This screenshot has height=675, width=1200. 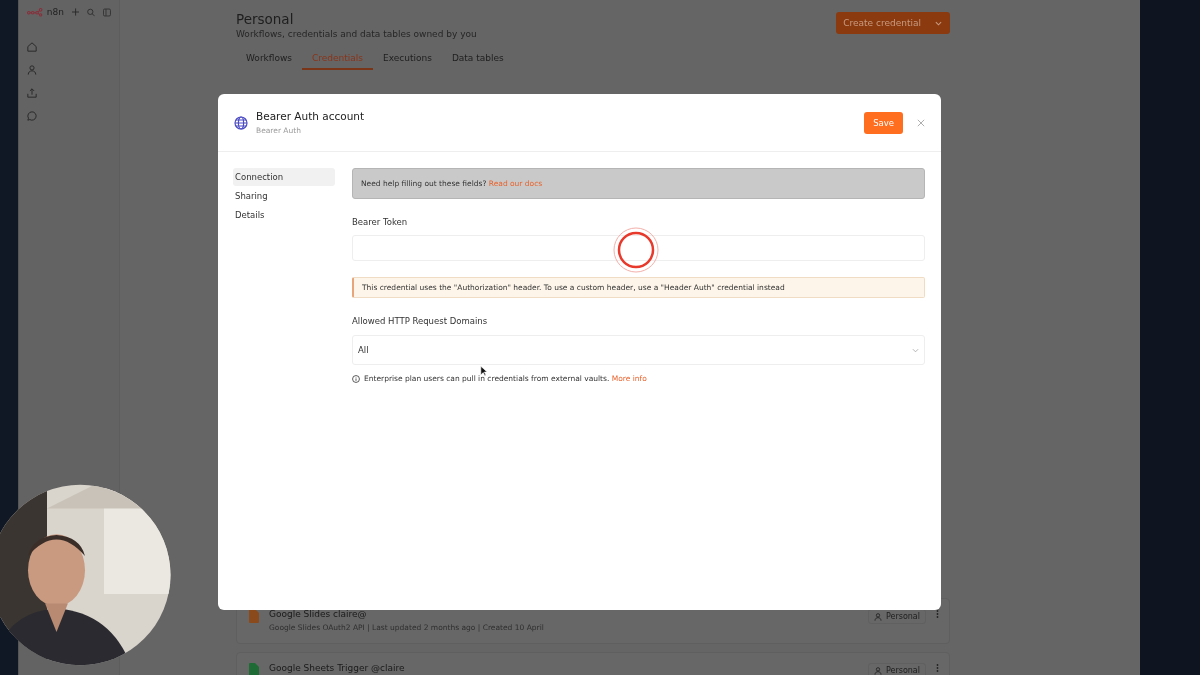 What do you see at coordinates (107, 12) in the screenshot?
I see `panel-icon` at bounding box center [107, 12].